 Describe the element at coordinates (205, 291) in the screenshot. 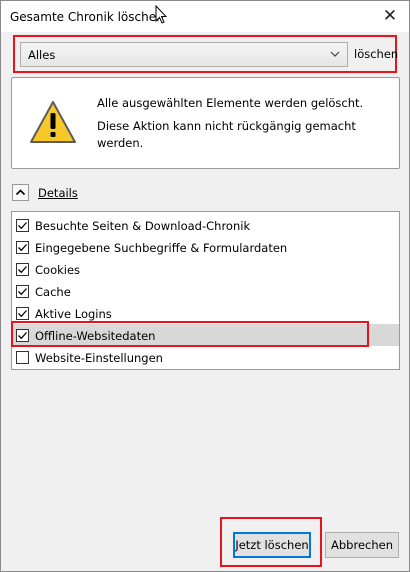

I see `list-item-cache: Cache` at that location.